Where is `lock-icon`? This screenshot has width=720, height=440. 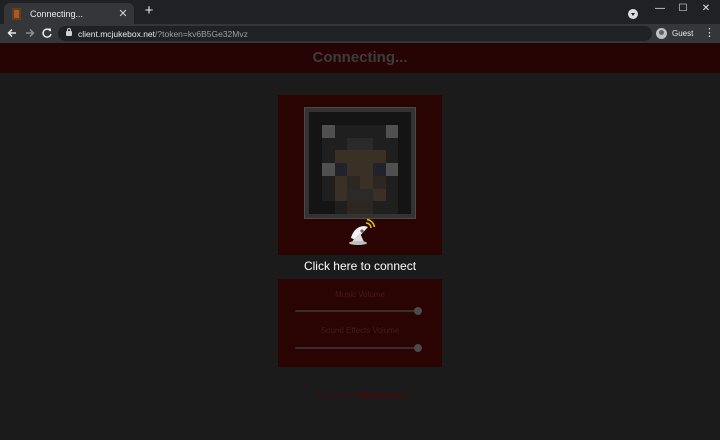
lock-icon is located at coordinates (69, 32).